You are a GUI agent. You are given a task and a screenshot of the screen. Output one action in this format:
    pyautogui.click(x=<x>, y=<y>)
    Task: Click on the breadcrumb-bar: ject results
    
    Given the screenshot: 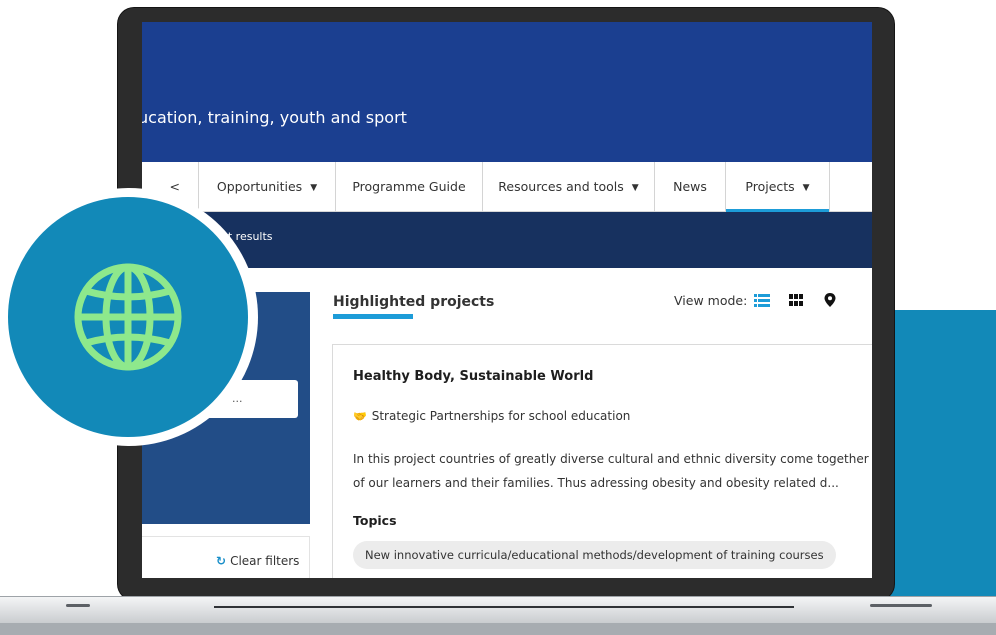 What is the action you would take?
    pyautogui.click(x=507, y=240)
    